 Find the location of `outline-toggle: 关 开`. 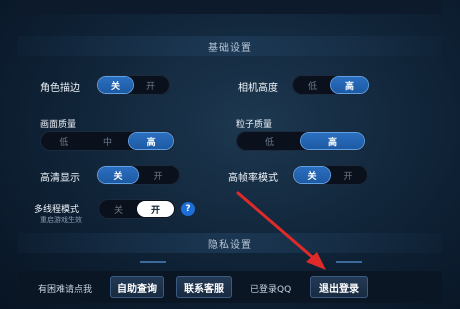

outline-toggle: 关 开 is located at coordinates (133, 85).